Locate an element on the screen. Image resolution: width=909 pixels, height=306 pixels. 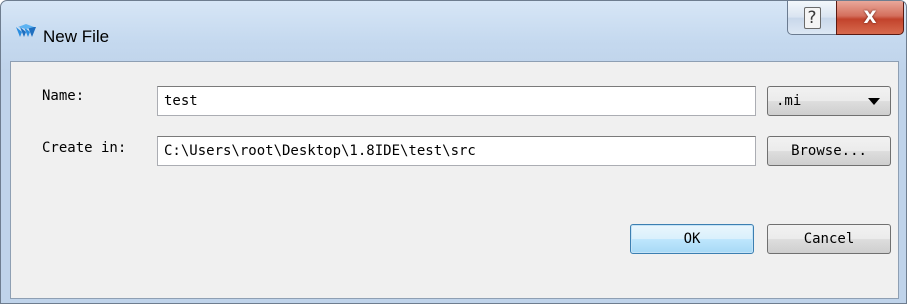
name-label: Name: is located at coordinates (63, 96).